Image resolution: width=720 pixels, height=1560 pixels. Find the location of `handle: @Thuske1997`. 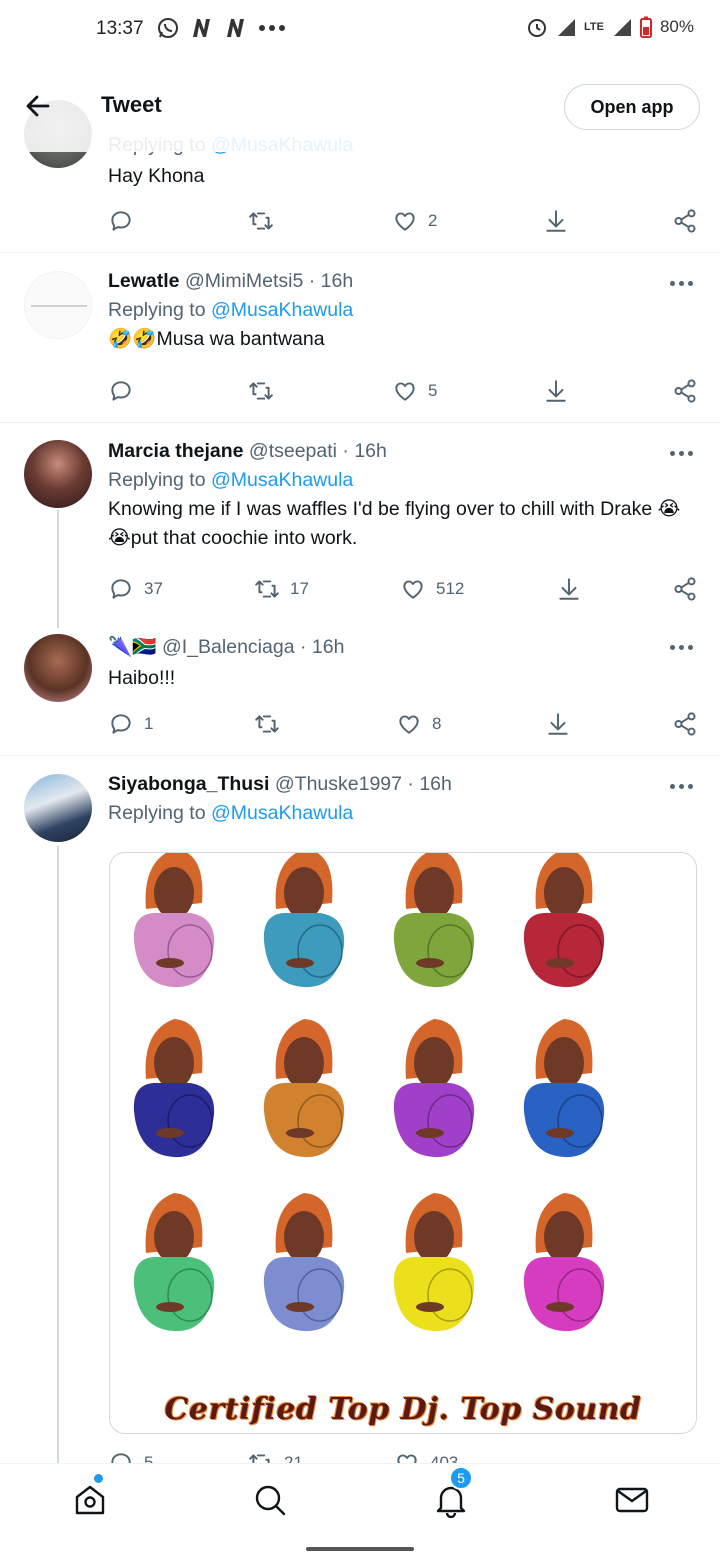

handle: @Thuske1997 is located at coordinates (338, 784).